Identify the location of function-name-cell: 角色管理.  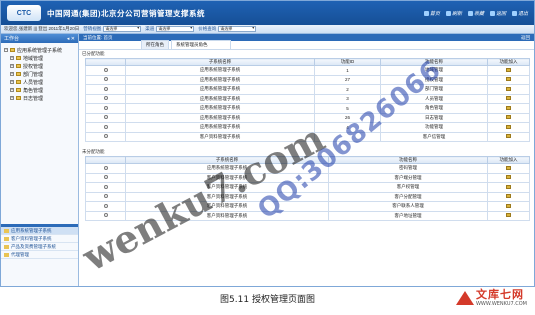
(434, 108).